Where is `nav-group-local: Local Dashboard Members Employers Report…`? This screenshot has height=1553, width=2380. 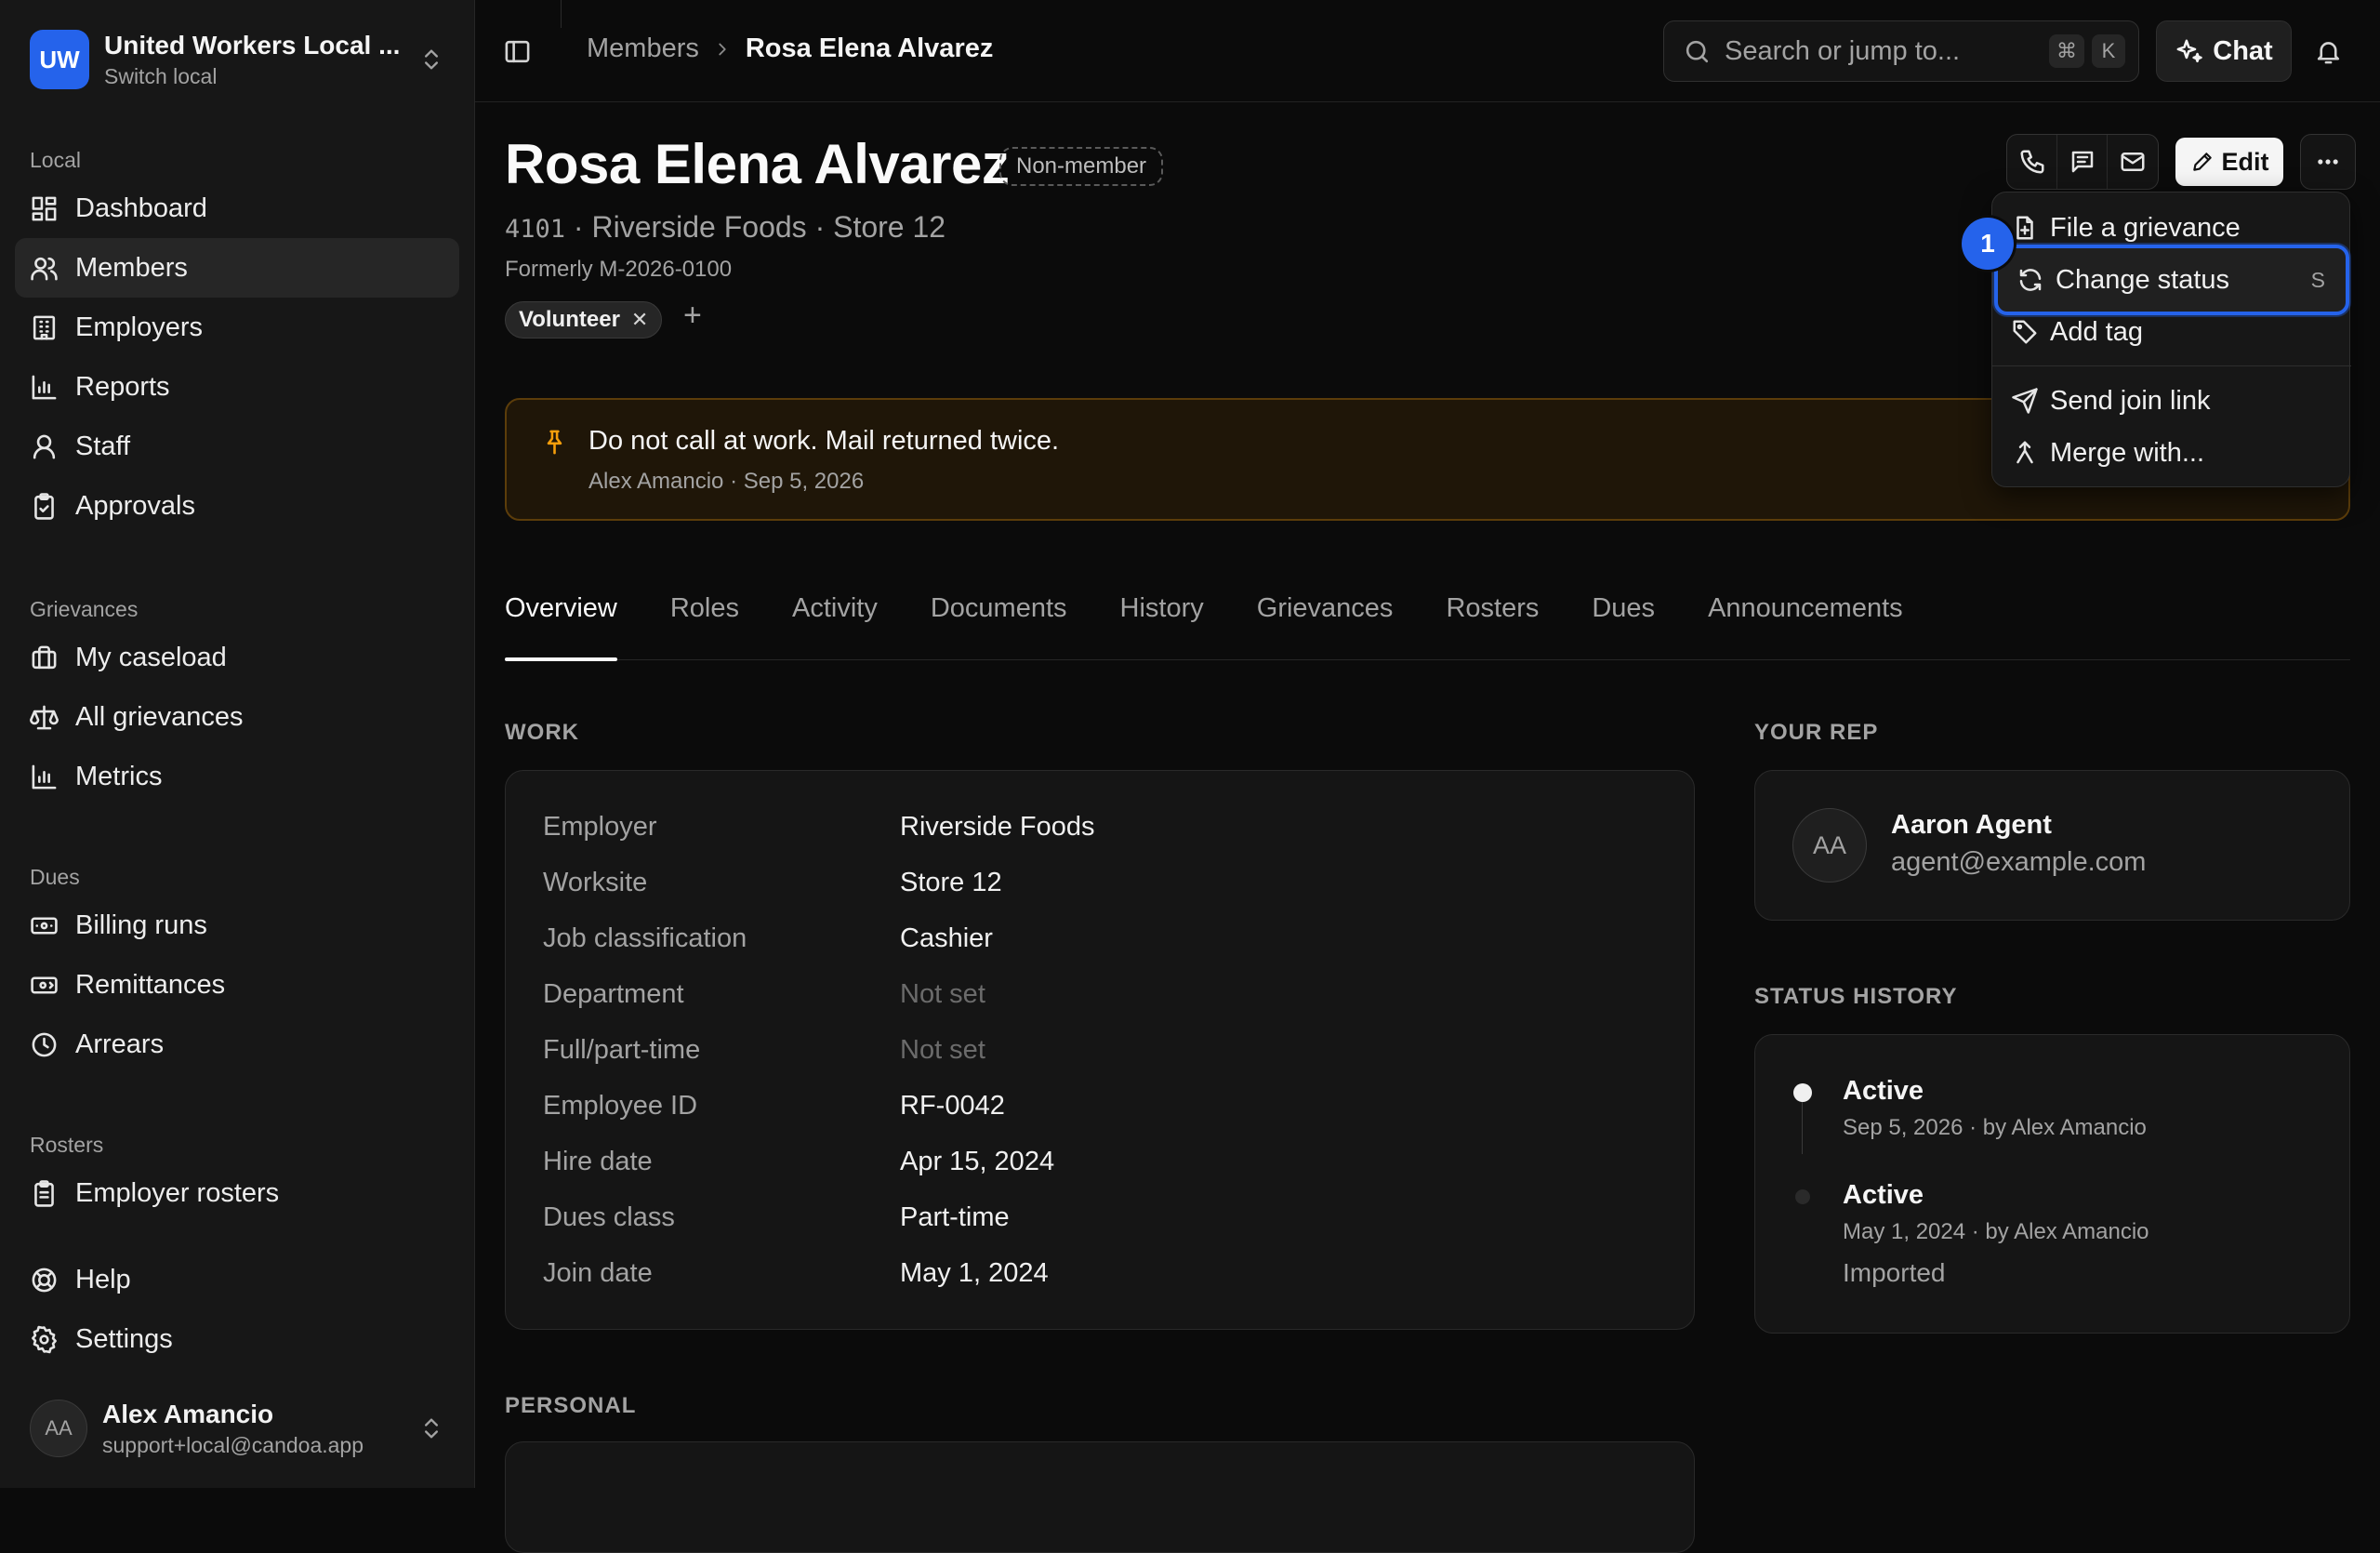
nav-group-local: Local Dashboard Members Employers Report… is located at coordinates (237, 338).